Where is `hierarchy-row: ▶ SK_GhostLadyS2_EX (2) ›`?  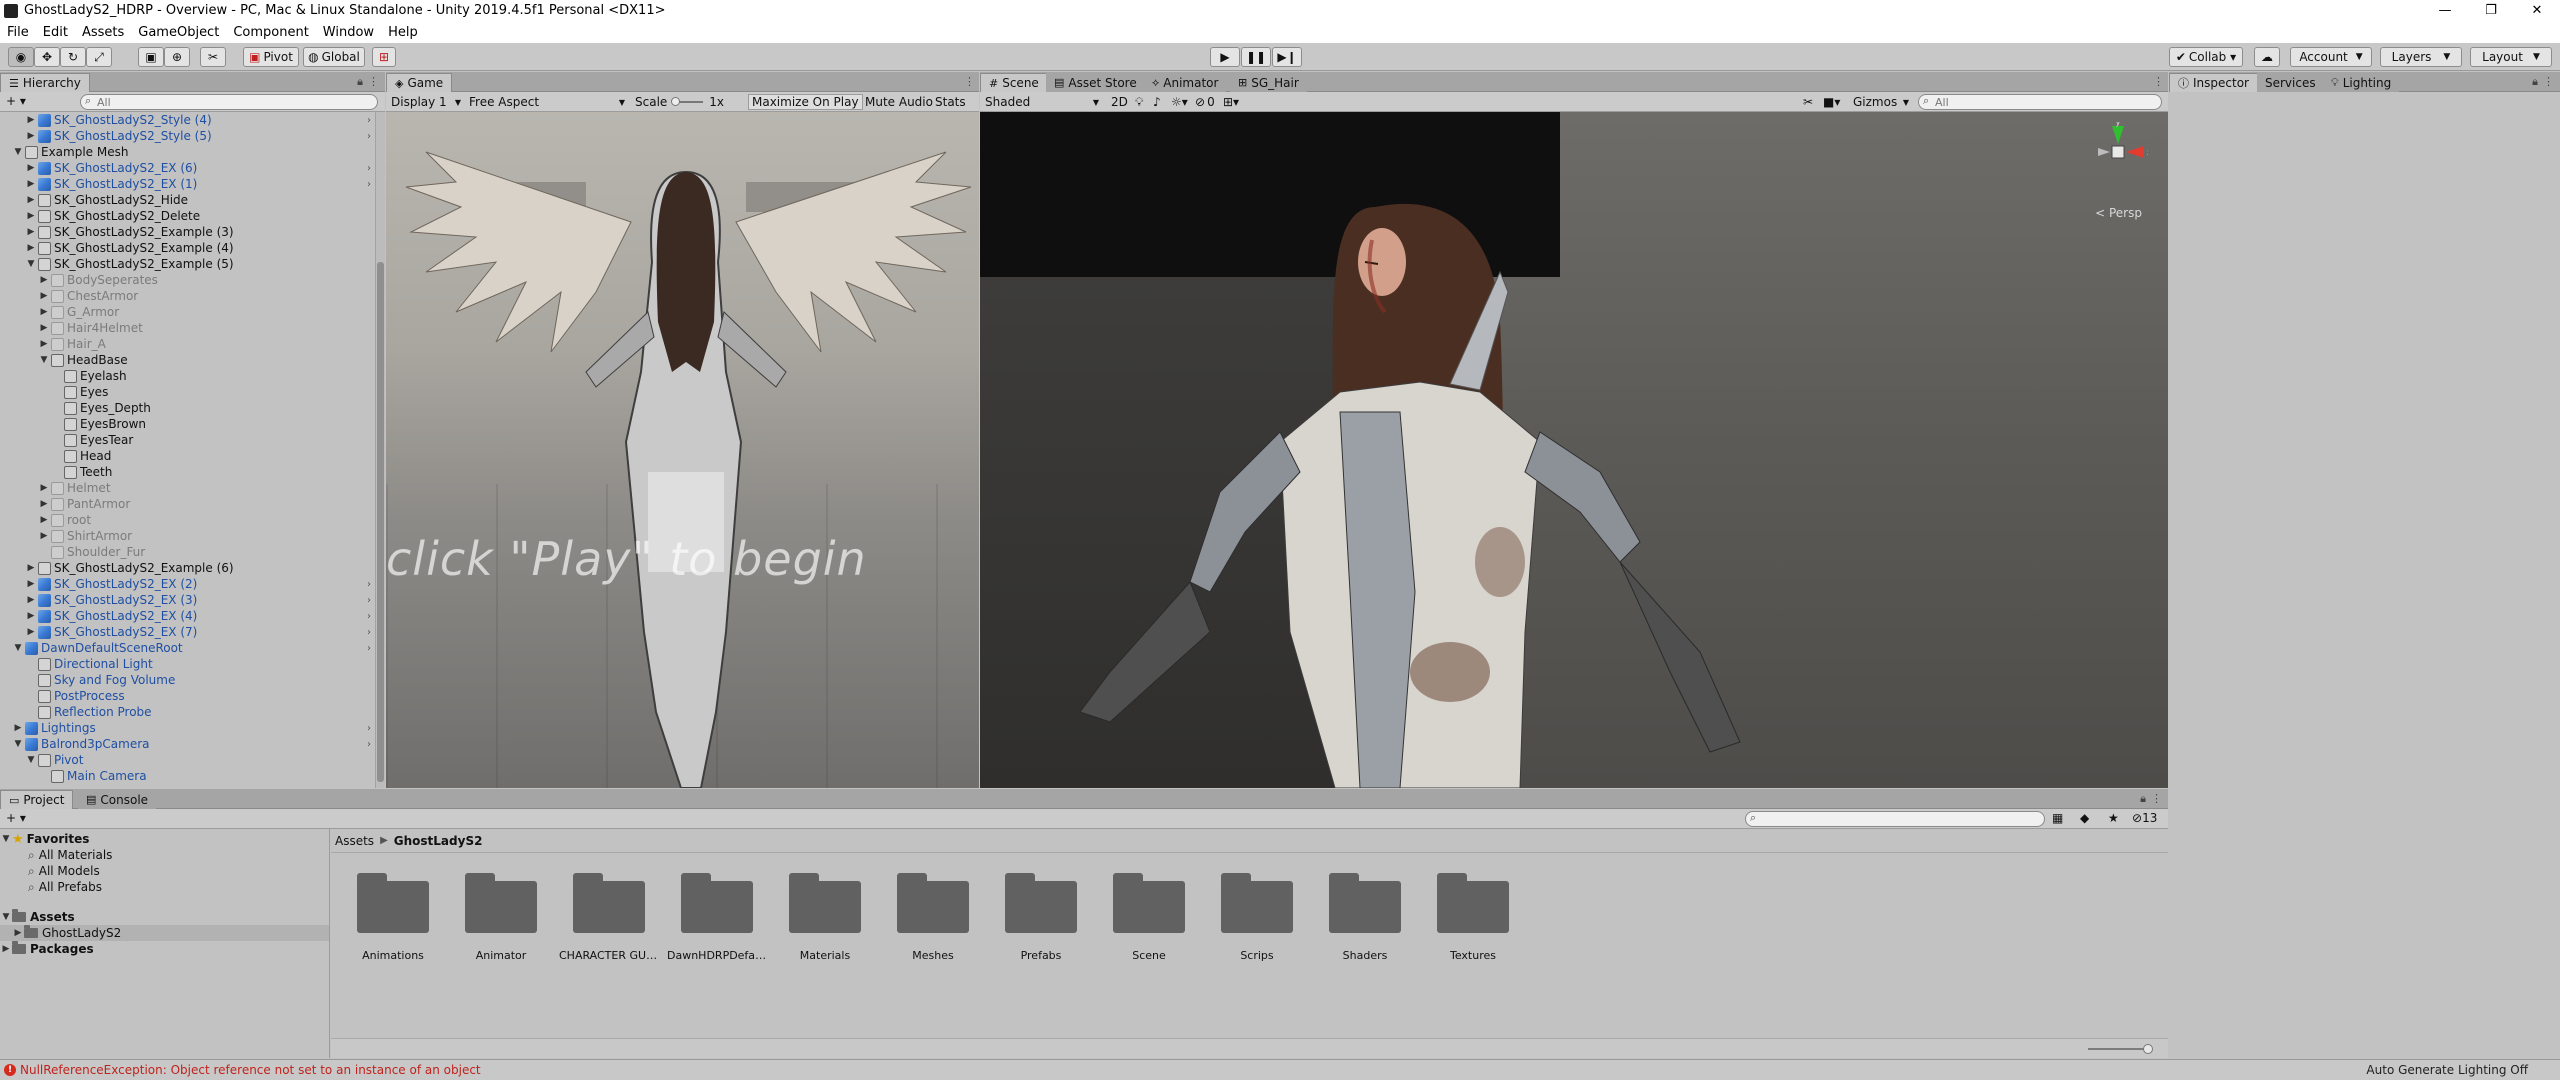 hierarchy-row: ▶ SK_GhostLadyS2_EX (2) › is located at coordinates (187, 584).